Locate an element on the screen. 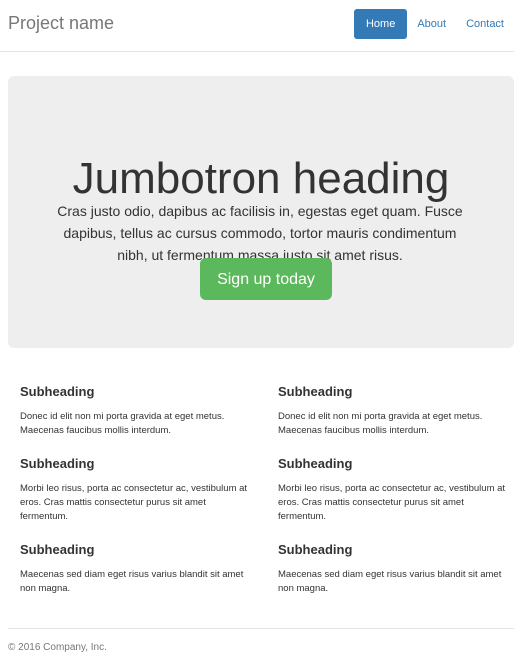  footer: © 2016 Company, Inc. is located at coordinates (57, 648).